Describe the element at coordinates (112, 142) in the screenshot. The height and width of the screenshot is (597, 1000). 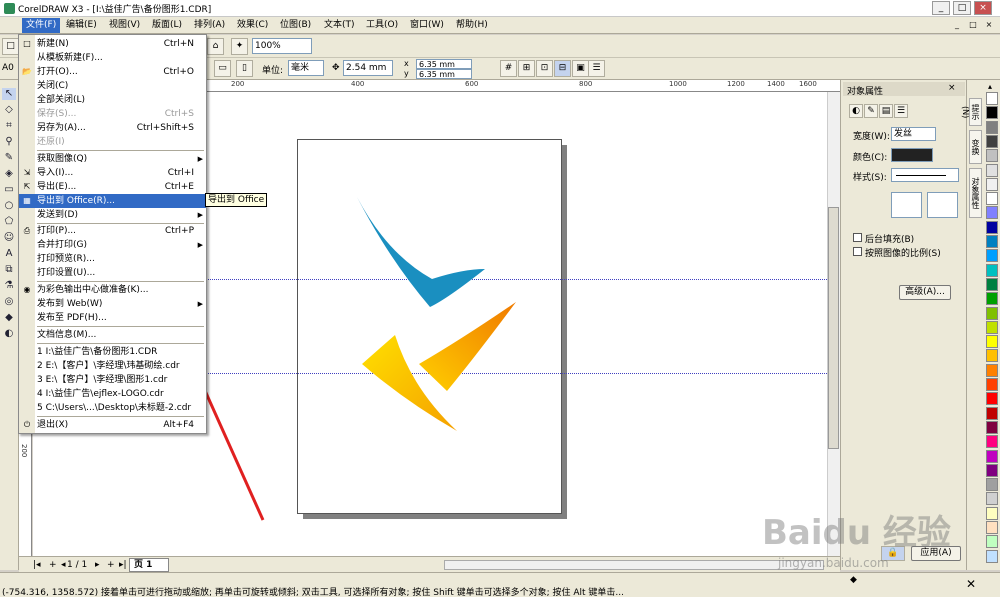
I see `file-menu-item: 还原(I)` at that location.